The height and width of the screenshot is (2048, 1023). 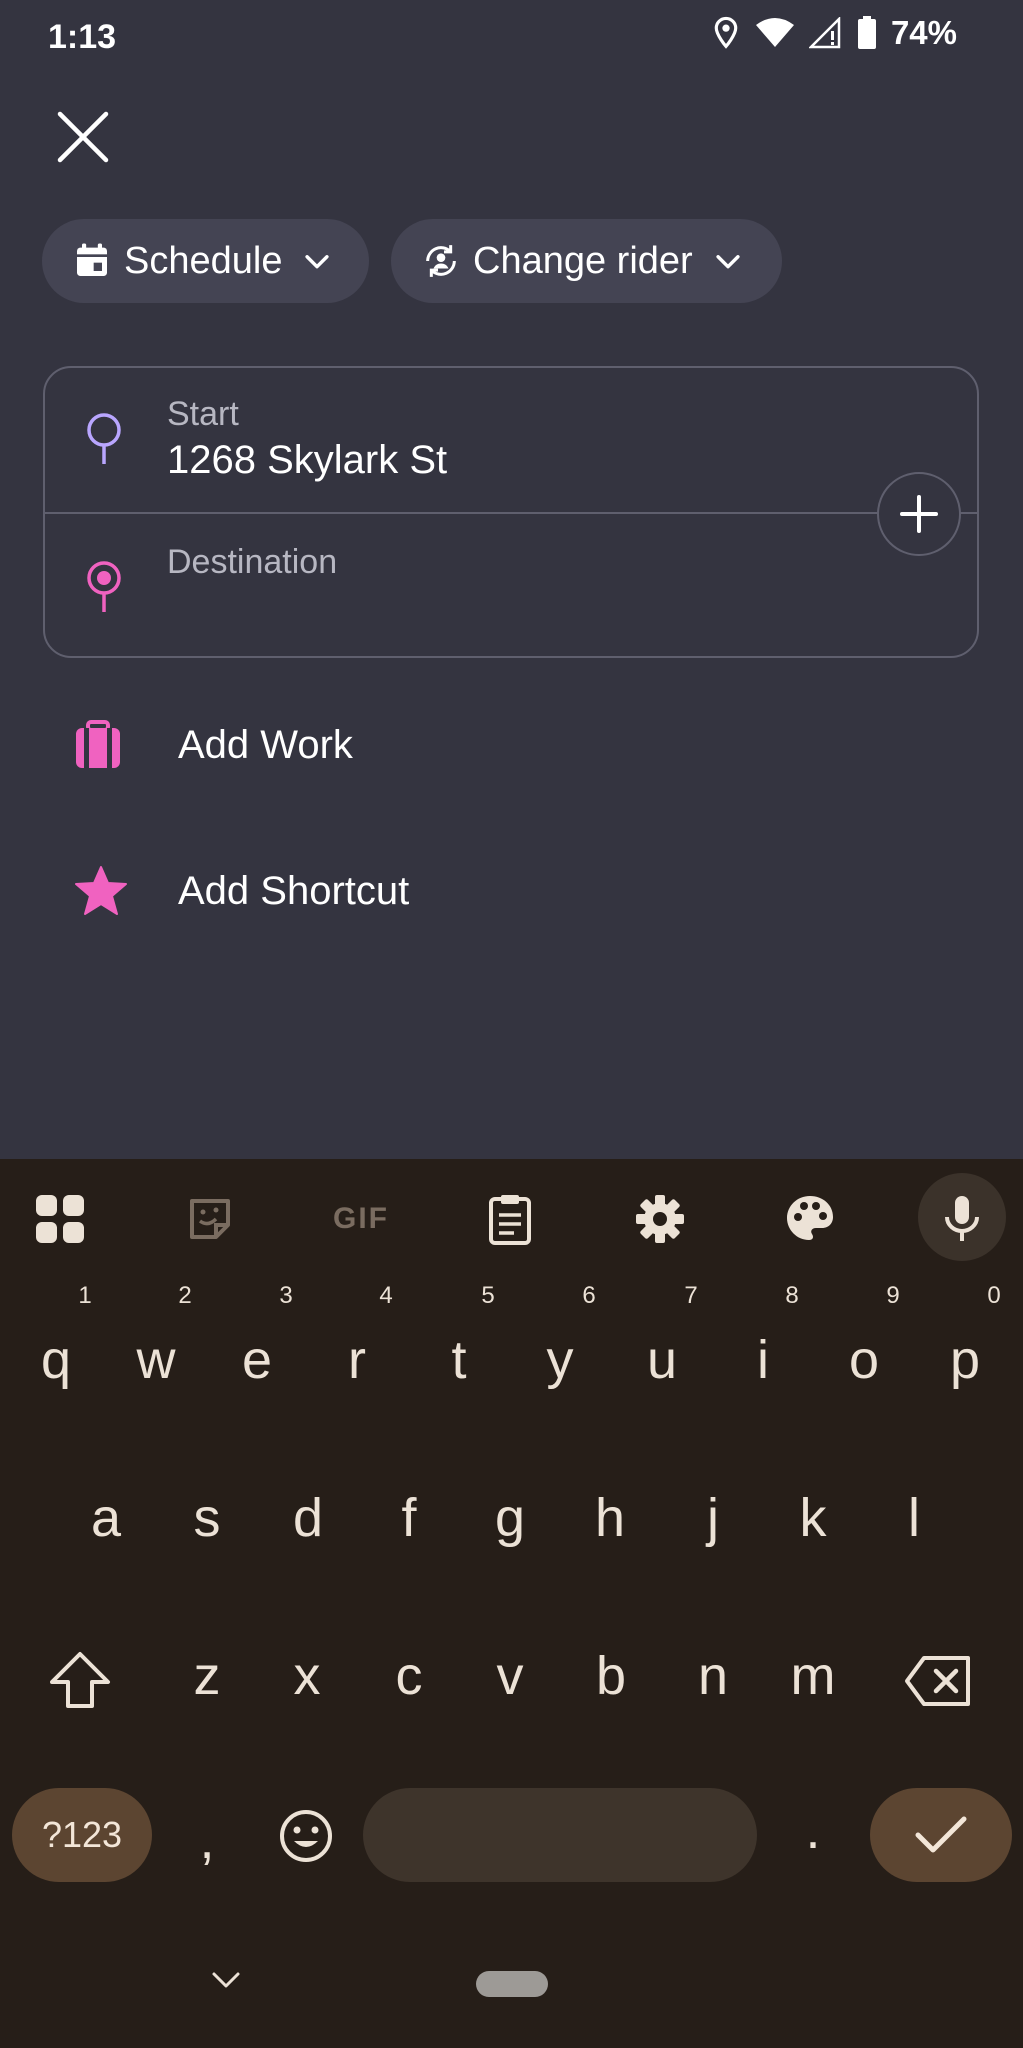 What do you see at coordinates (420, 745) in the screenshot?
I see `add-work-item: Add Work` at bounding box center [420, 745].